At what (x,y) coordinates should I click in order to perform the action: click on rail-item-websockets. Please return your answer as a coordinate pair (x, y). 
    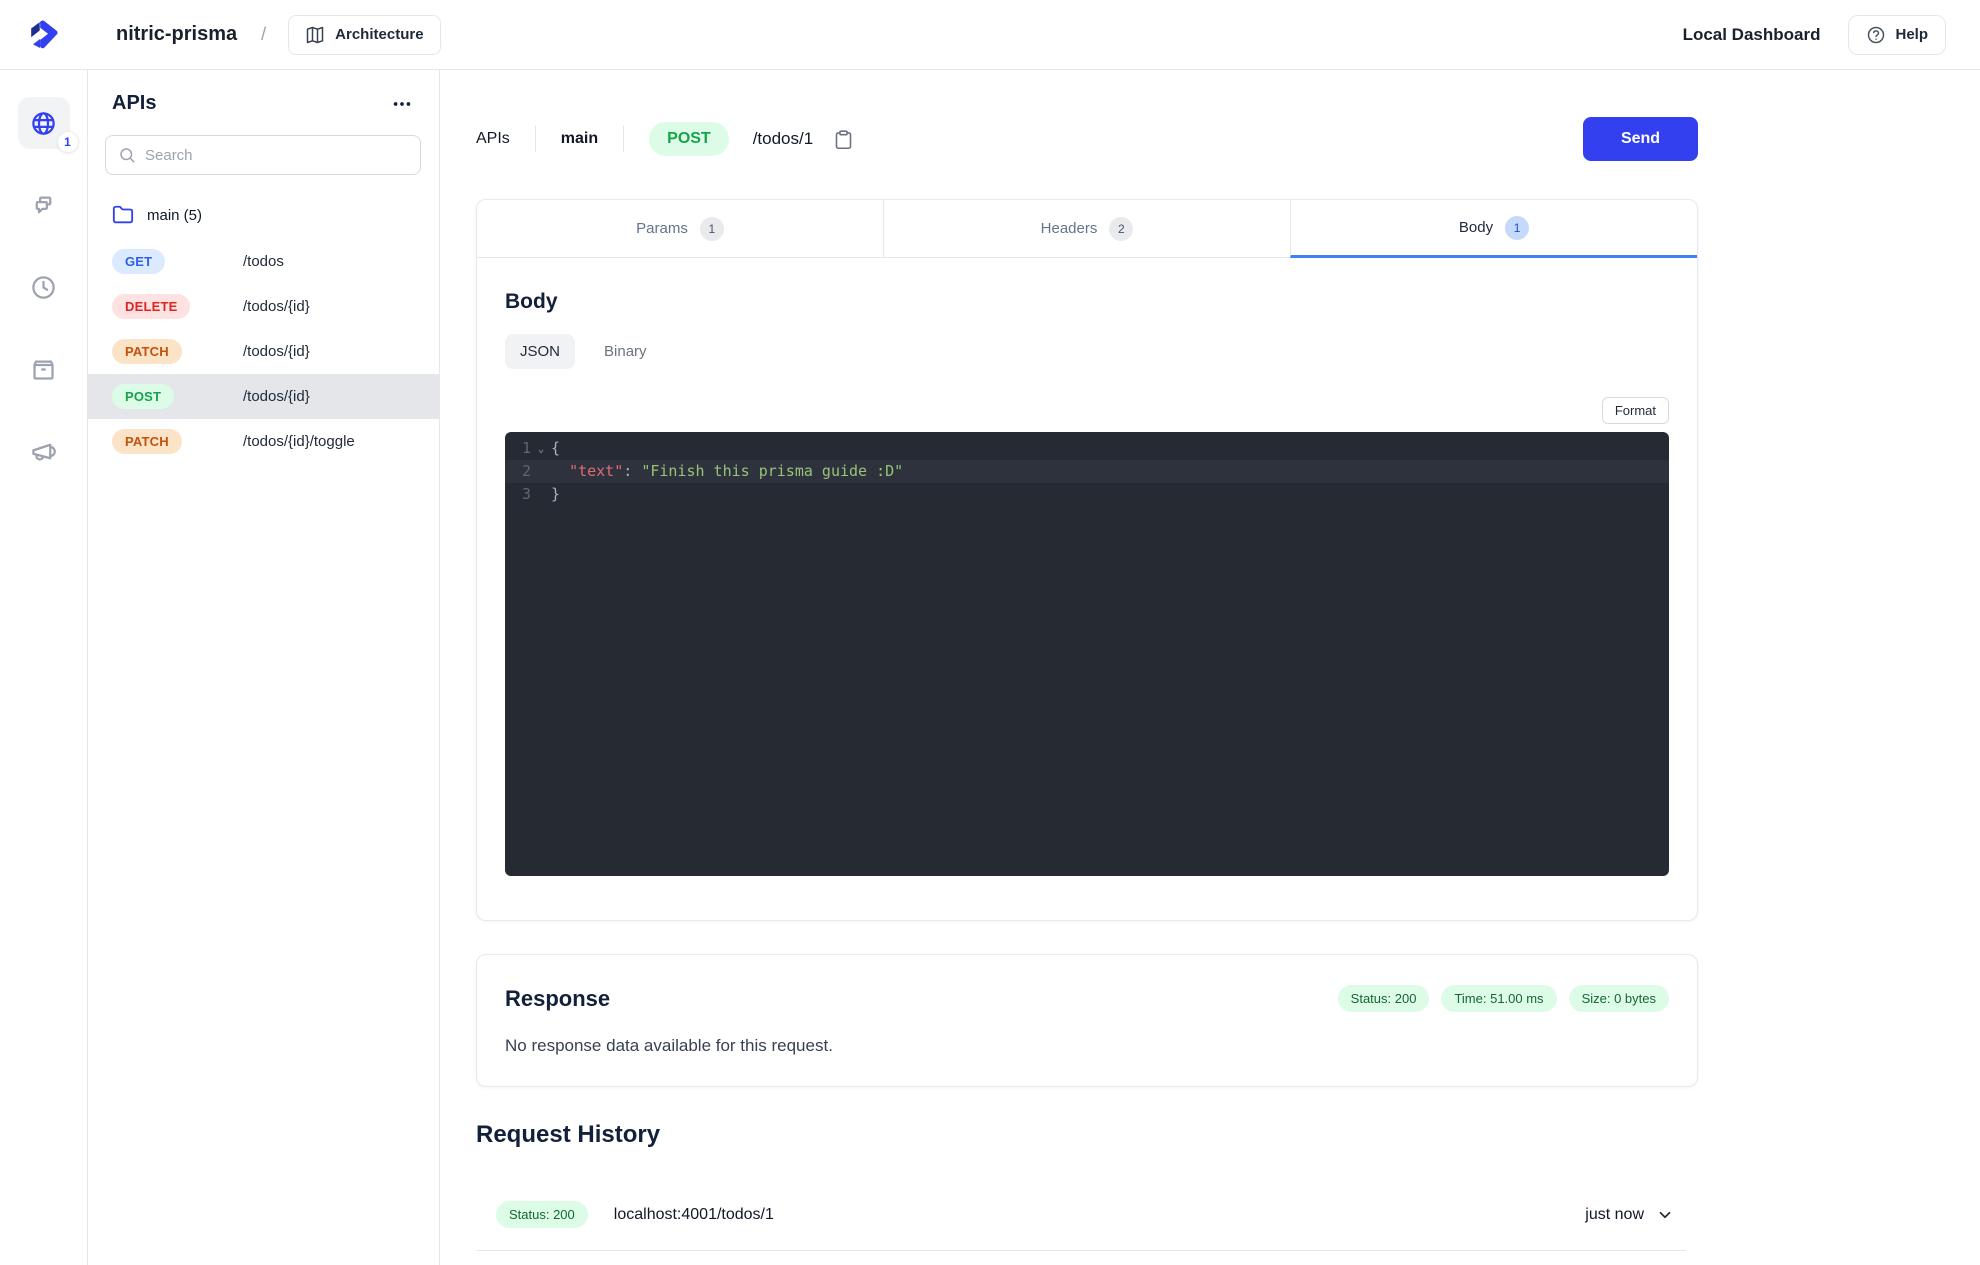
    Looking at the image, I should click on (44, 205).